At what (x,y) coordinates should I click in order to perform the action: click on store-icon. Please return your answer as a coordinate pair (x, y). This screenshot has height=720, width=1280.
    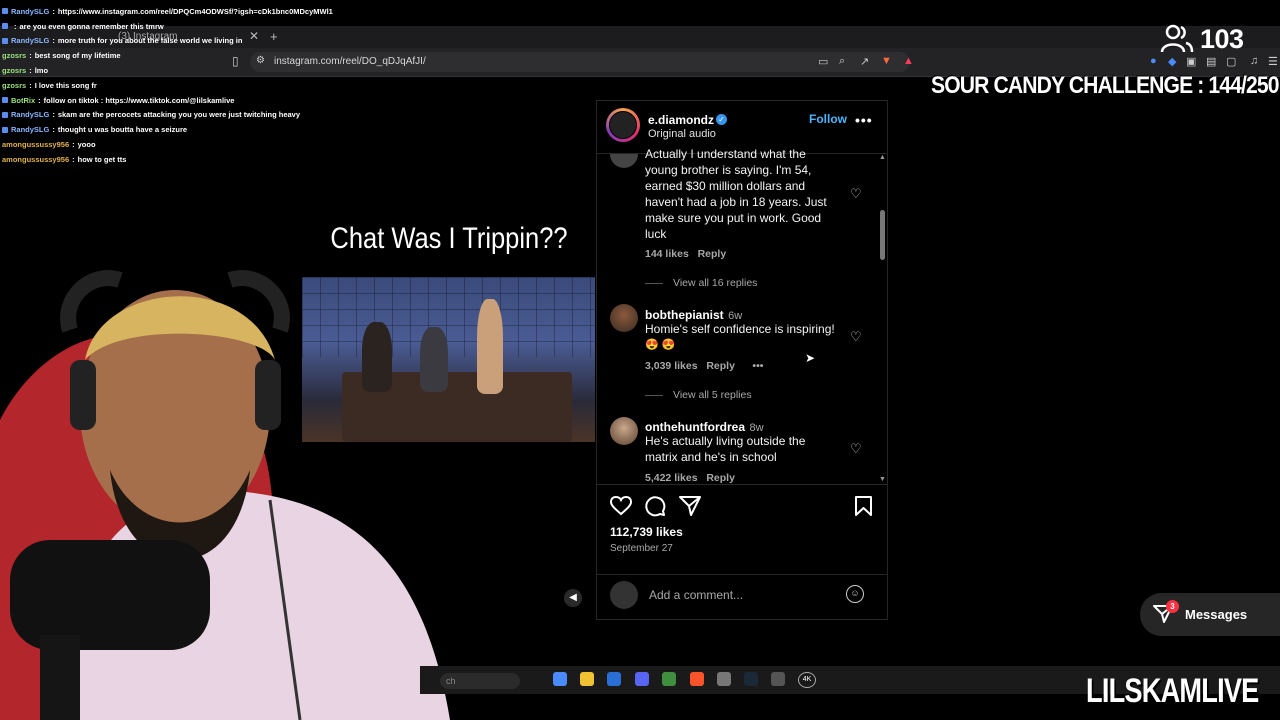
    Looking at the image, I should click on (614, 679).